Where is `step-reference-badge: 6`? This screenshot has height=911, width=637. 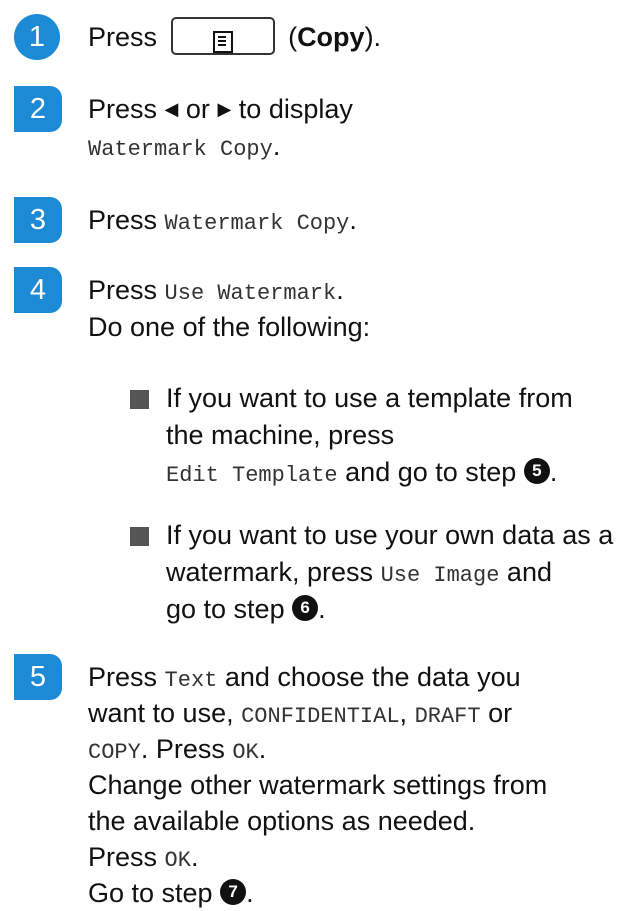
step-reference-badge: 6 is located at coordinates (305, 607).